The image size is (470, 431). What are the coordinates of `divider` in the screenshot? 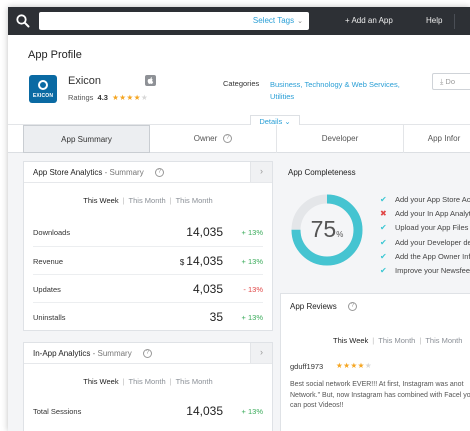 It's located at (454, 21).